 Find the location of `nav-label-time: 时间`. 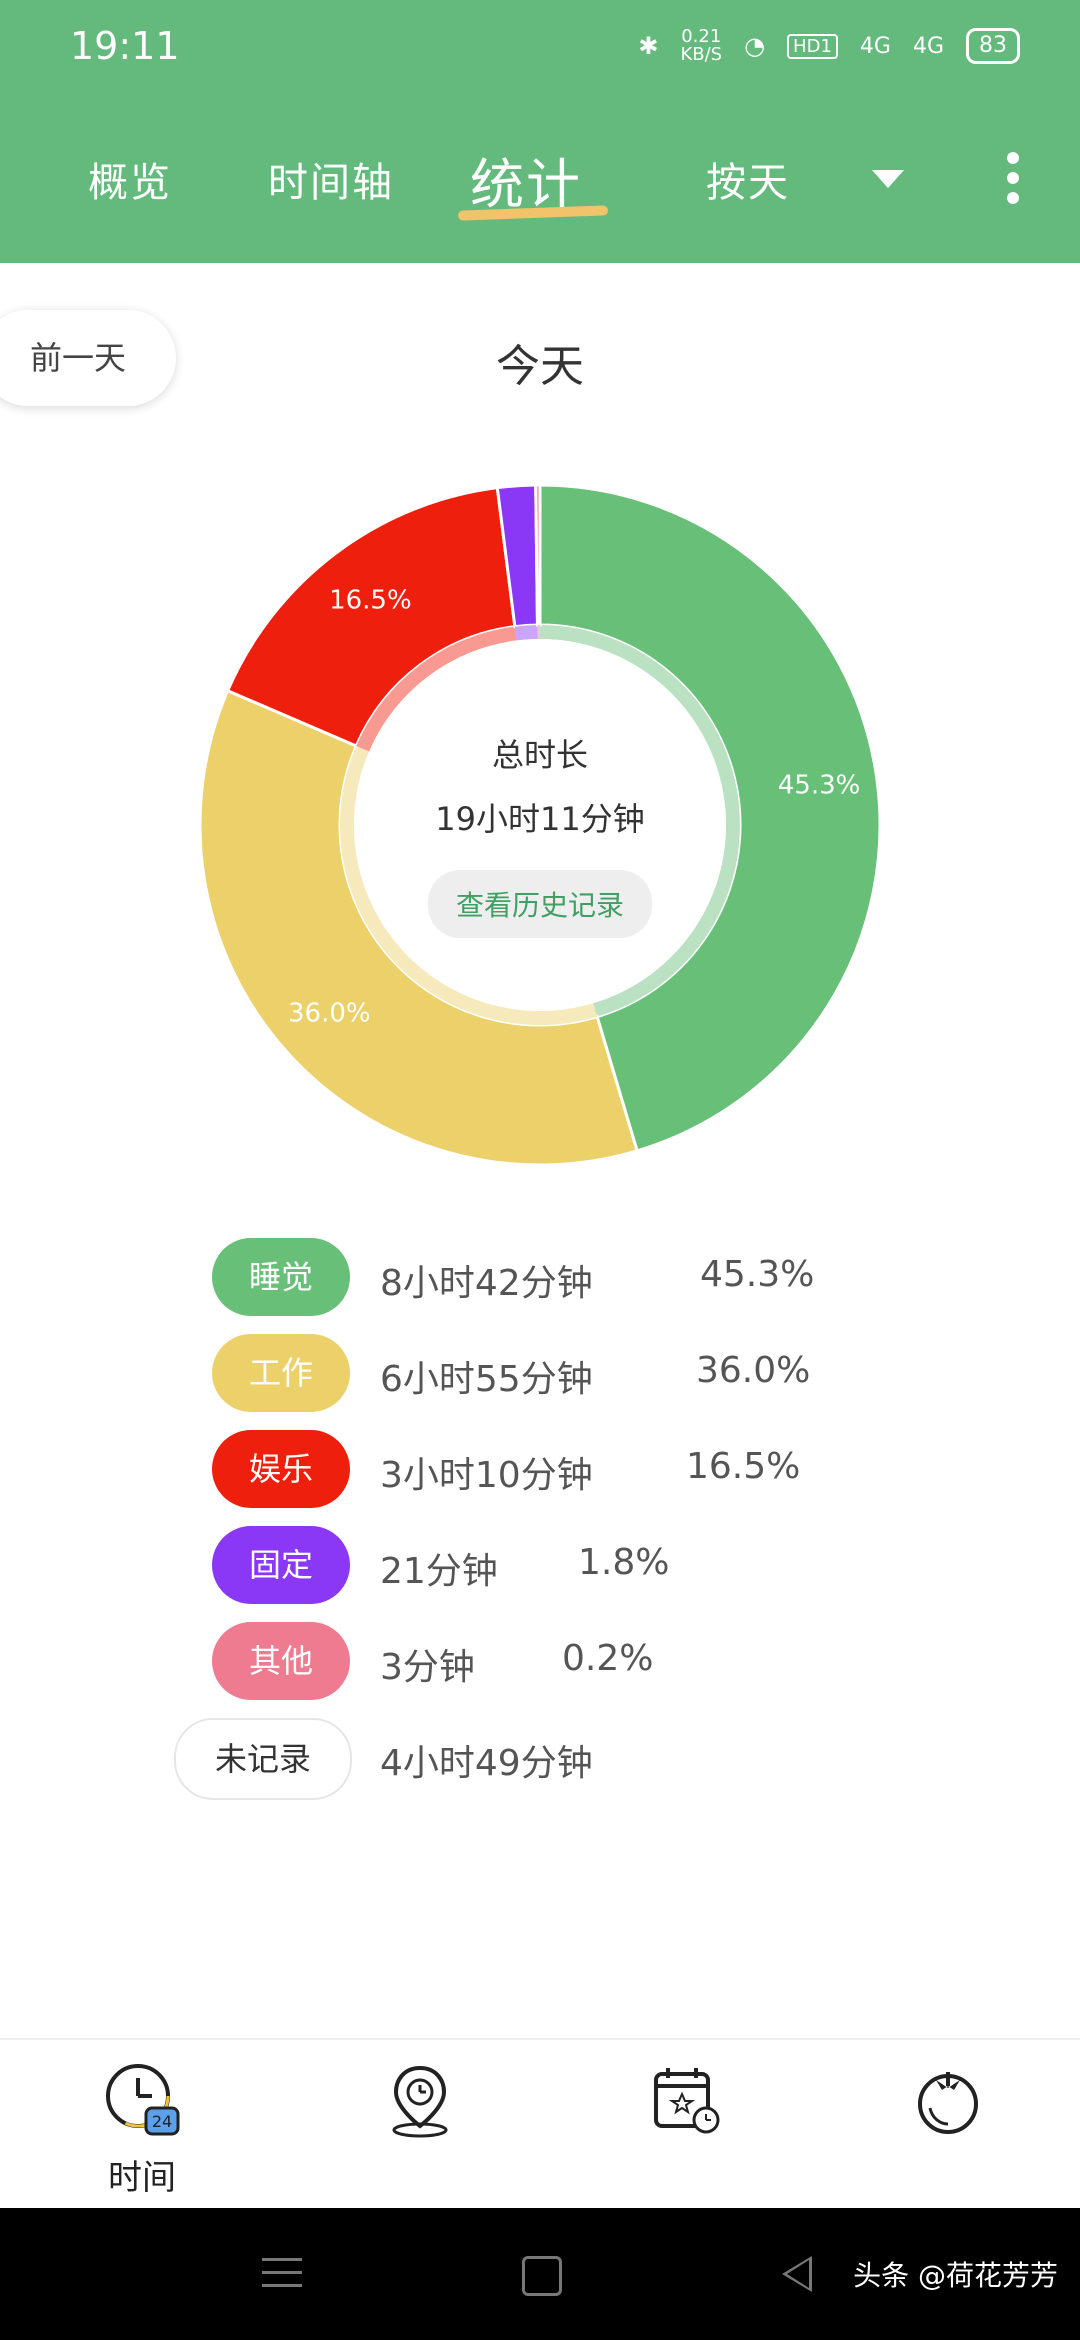

nav-label-time: 时间 is located at coordinates (142, 2178).